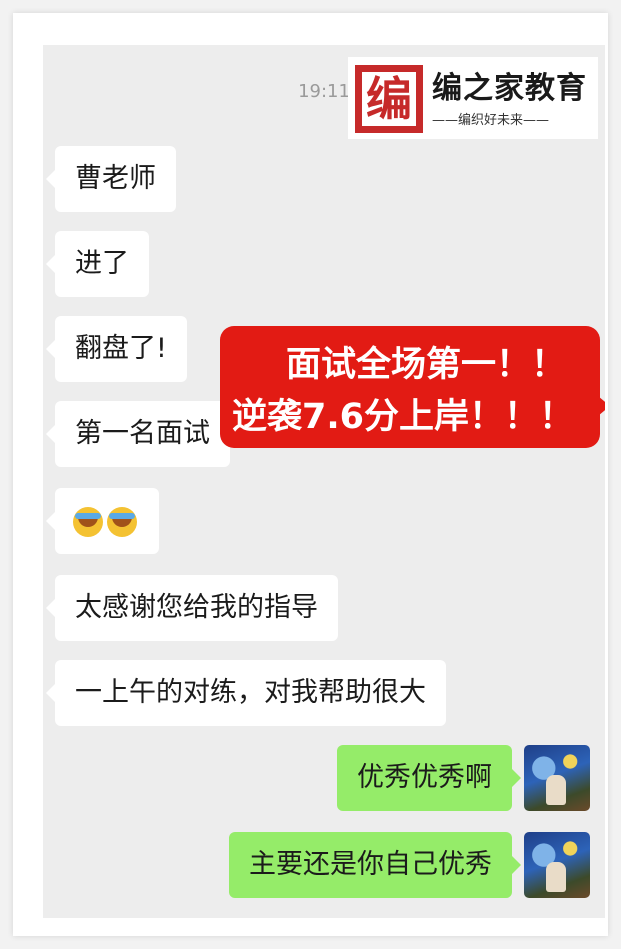 Image resolution: width=621 pixels, height=949 pixels. Describe the element at coordinates (429, 778) in the screenshot. I see `outgoing-message: 优秀优秀啊` at that location.